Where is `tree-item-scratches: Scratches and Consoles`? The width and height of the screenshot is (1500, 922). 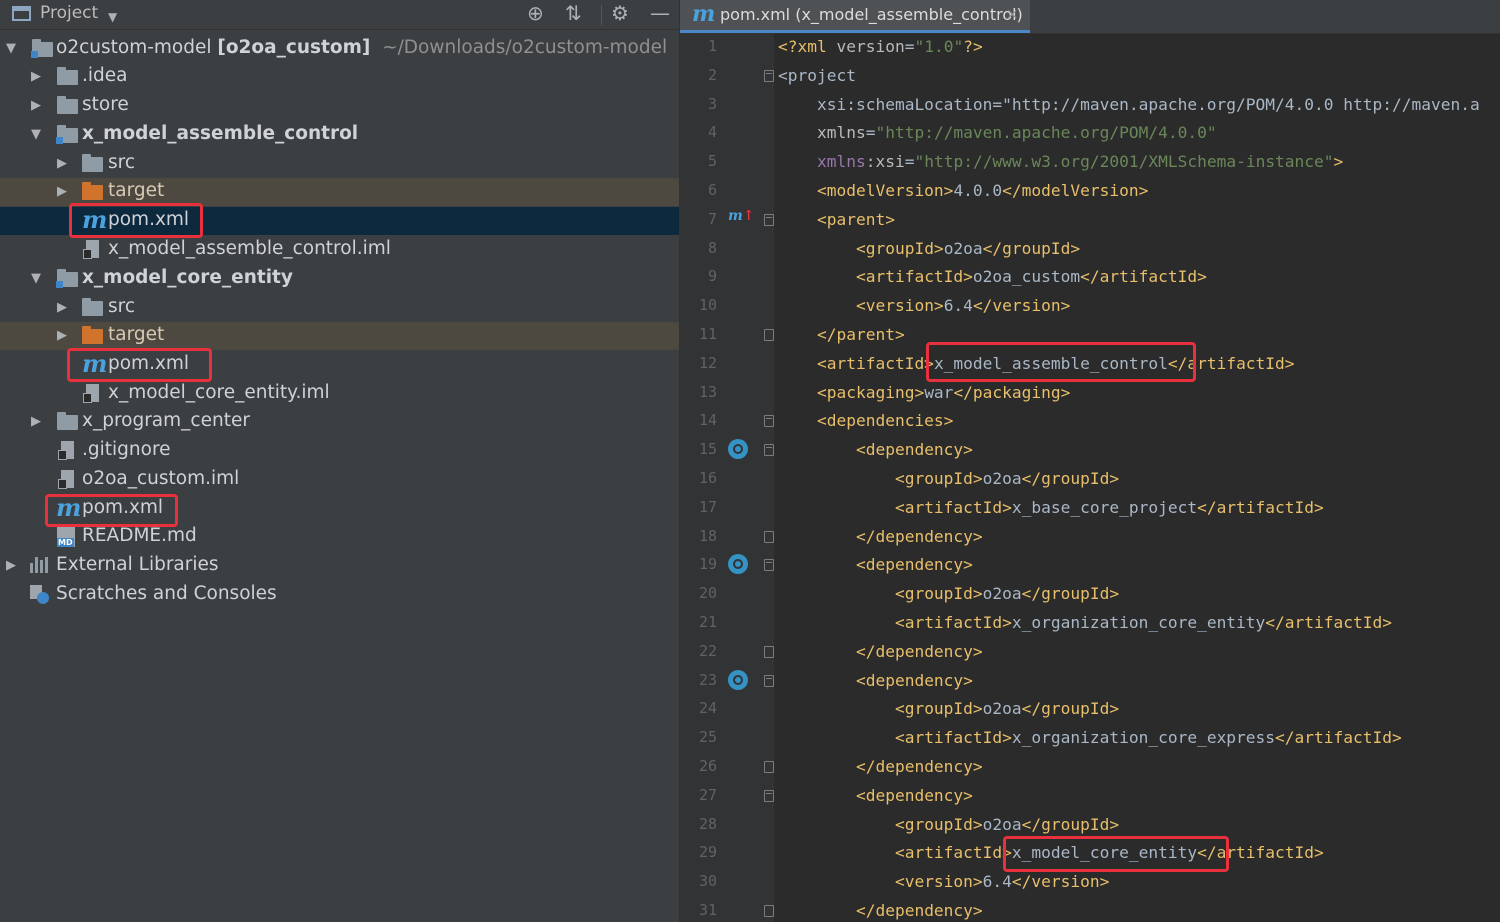 tree-item-scratches: Scratches and Consoles is located at coordinates (339, 595).